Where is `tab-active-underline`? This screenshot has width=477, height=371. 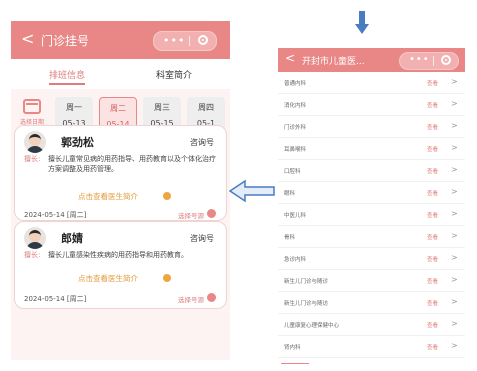 tab-active-underline is located at coordinates (67, 84).